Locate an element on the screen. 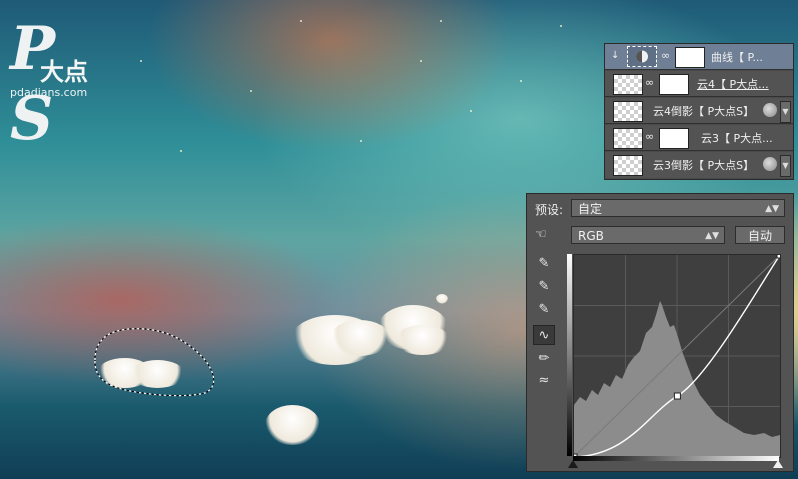 This screenshot has width=798, height=479. curves-adjustment-icon is located at coordinates (642, 56).